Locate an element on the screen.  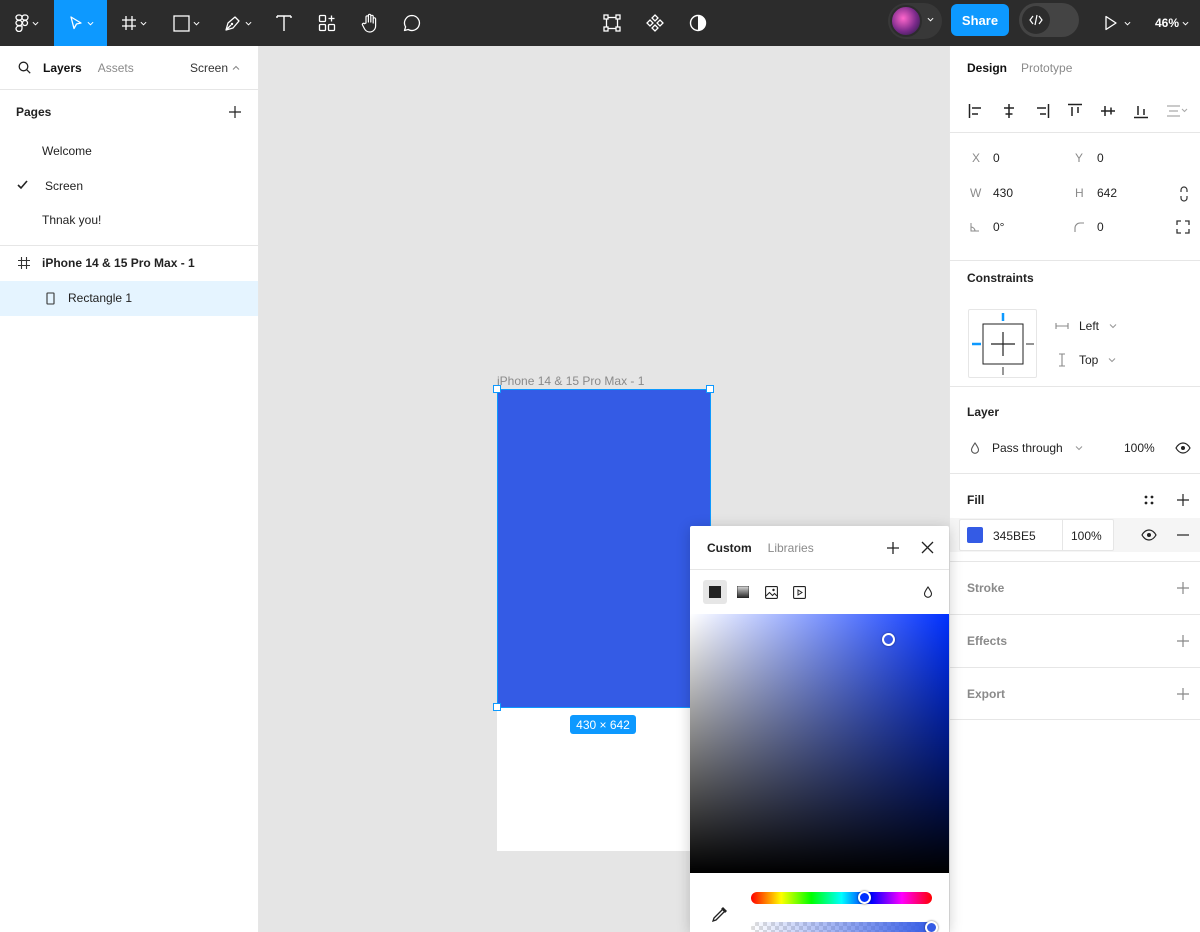
tab-assets: Assets is located at coordinates (116, 68).